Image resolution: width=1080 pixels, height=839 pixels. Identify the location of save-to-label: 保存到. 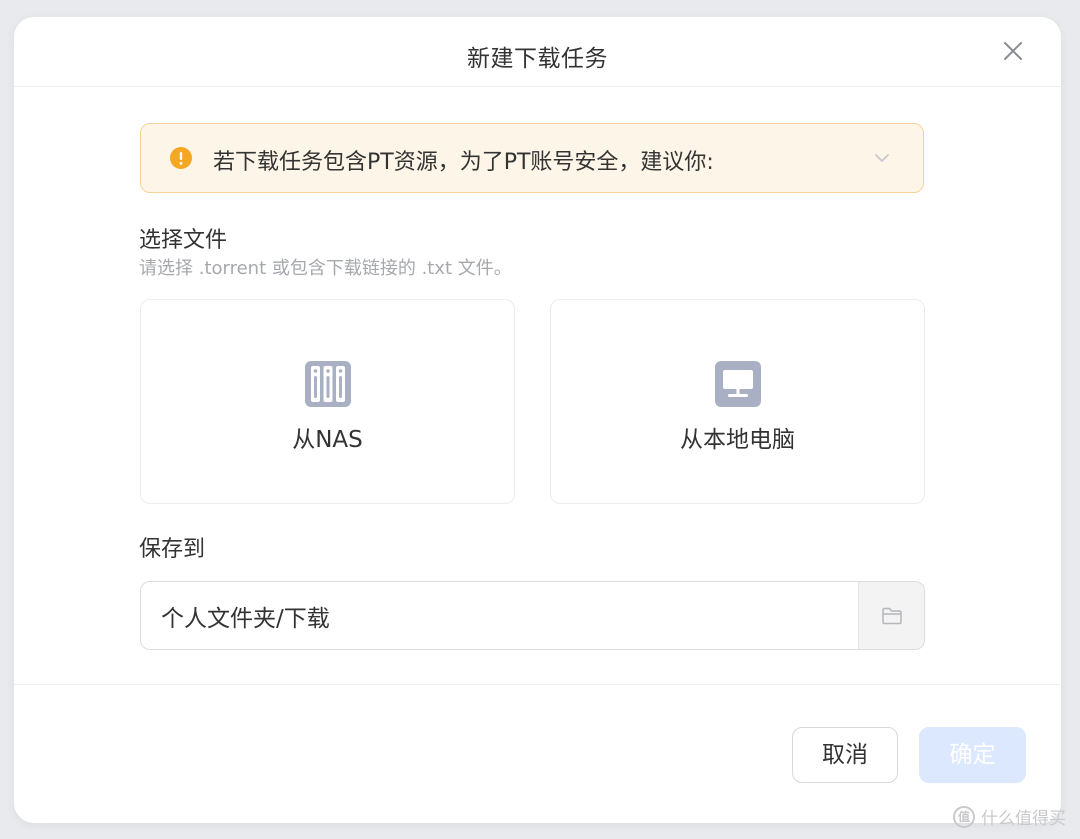
(172, 549).